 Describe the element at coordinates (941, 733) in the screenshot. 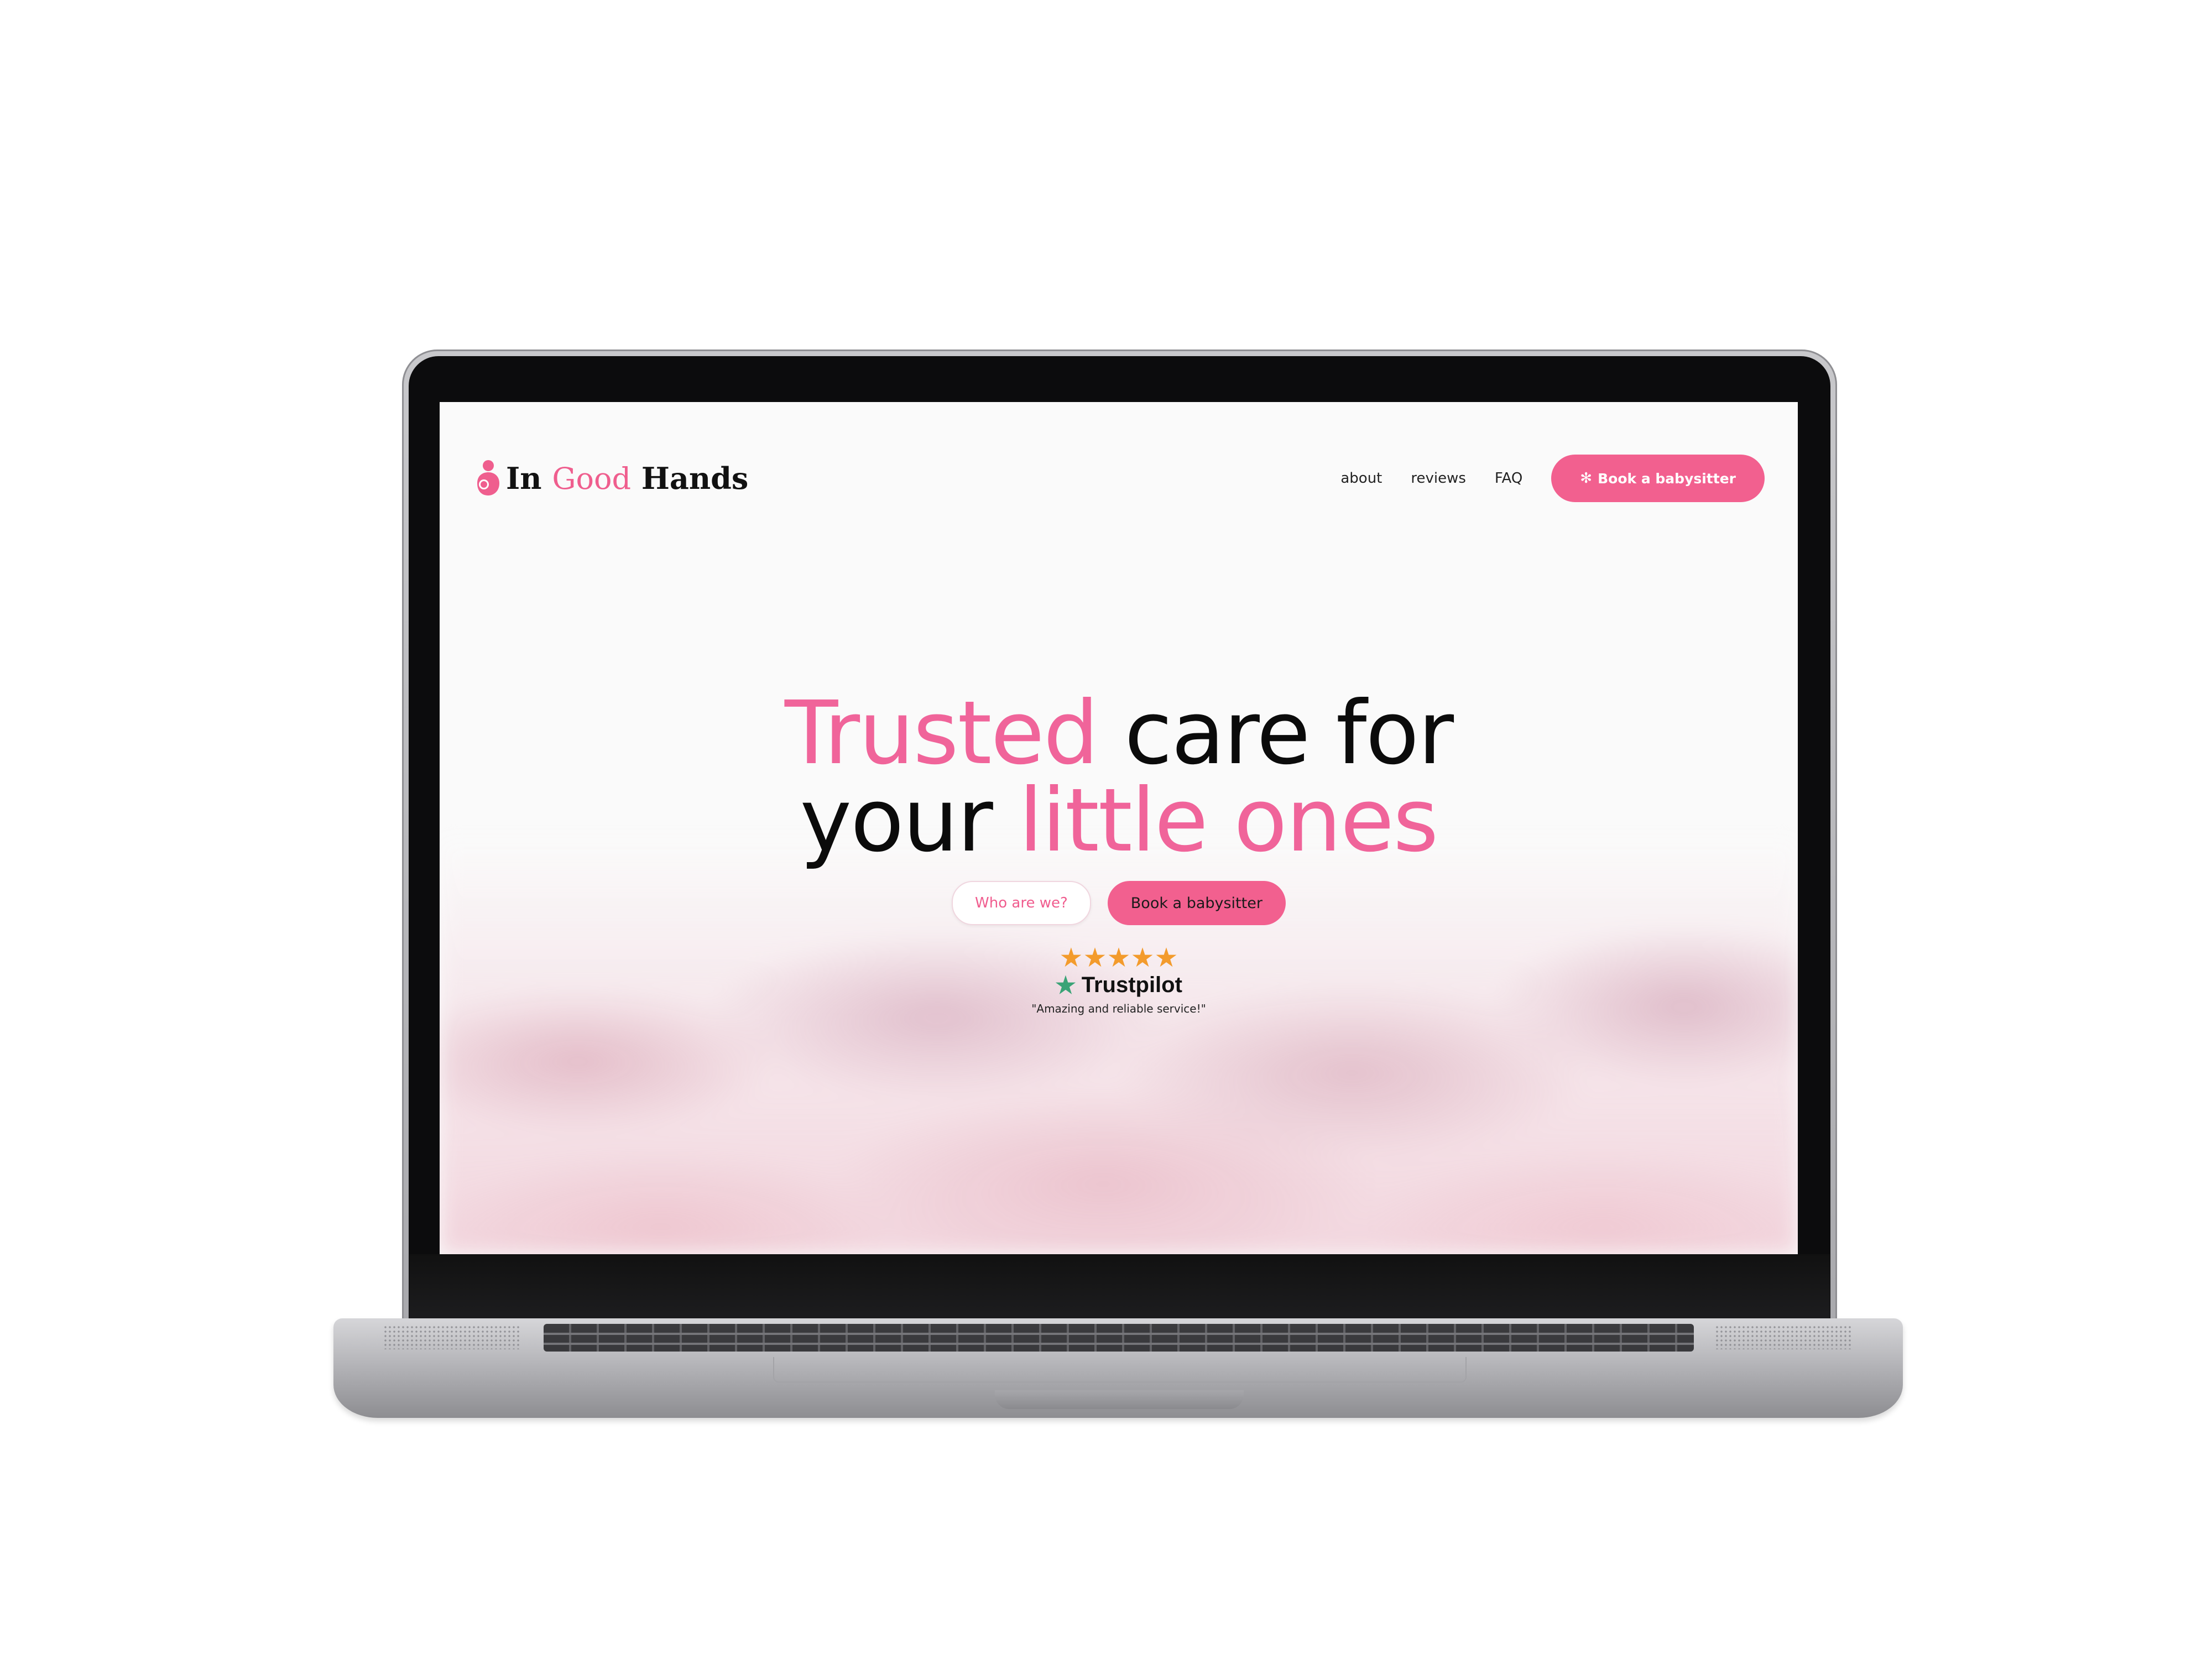

I see `hero-accent-1: Trusted` at that location.